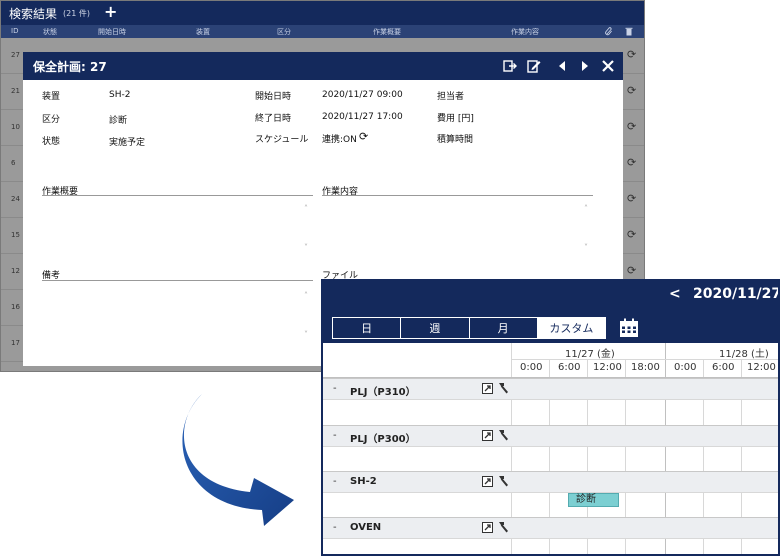 This screenshot has width=780, height=556. Describe the element at coordinates (322, 31) in the screenshot. I see `results-column-header: ID 状態 開始日時 装置 区分 作業概要 作業内容` at that location.